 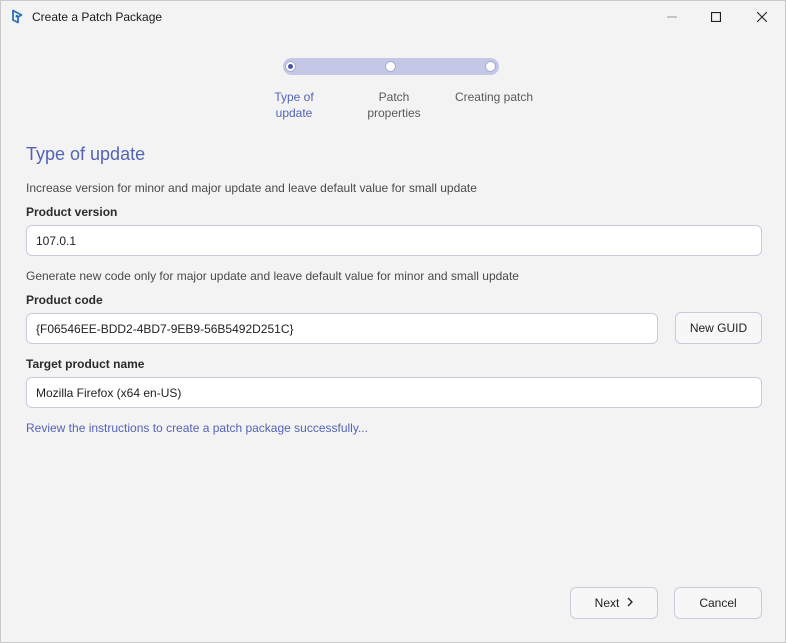 What do you see at coordinates (85, 364) in the screenshot?
I see `target-product-name-label: Target product name` at bounding box center [85, 364].